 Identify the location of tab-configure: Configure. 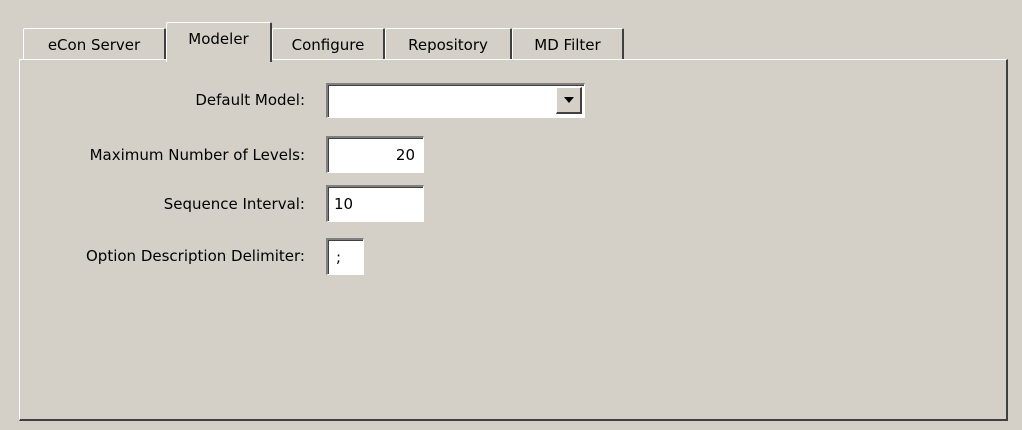
(328, 44).